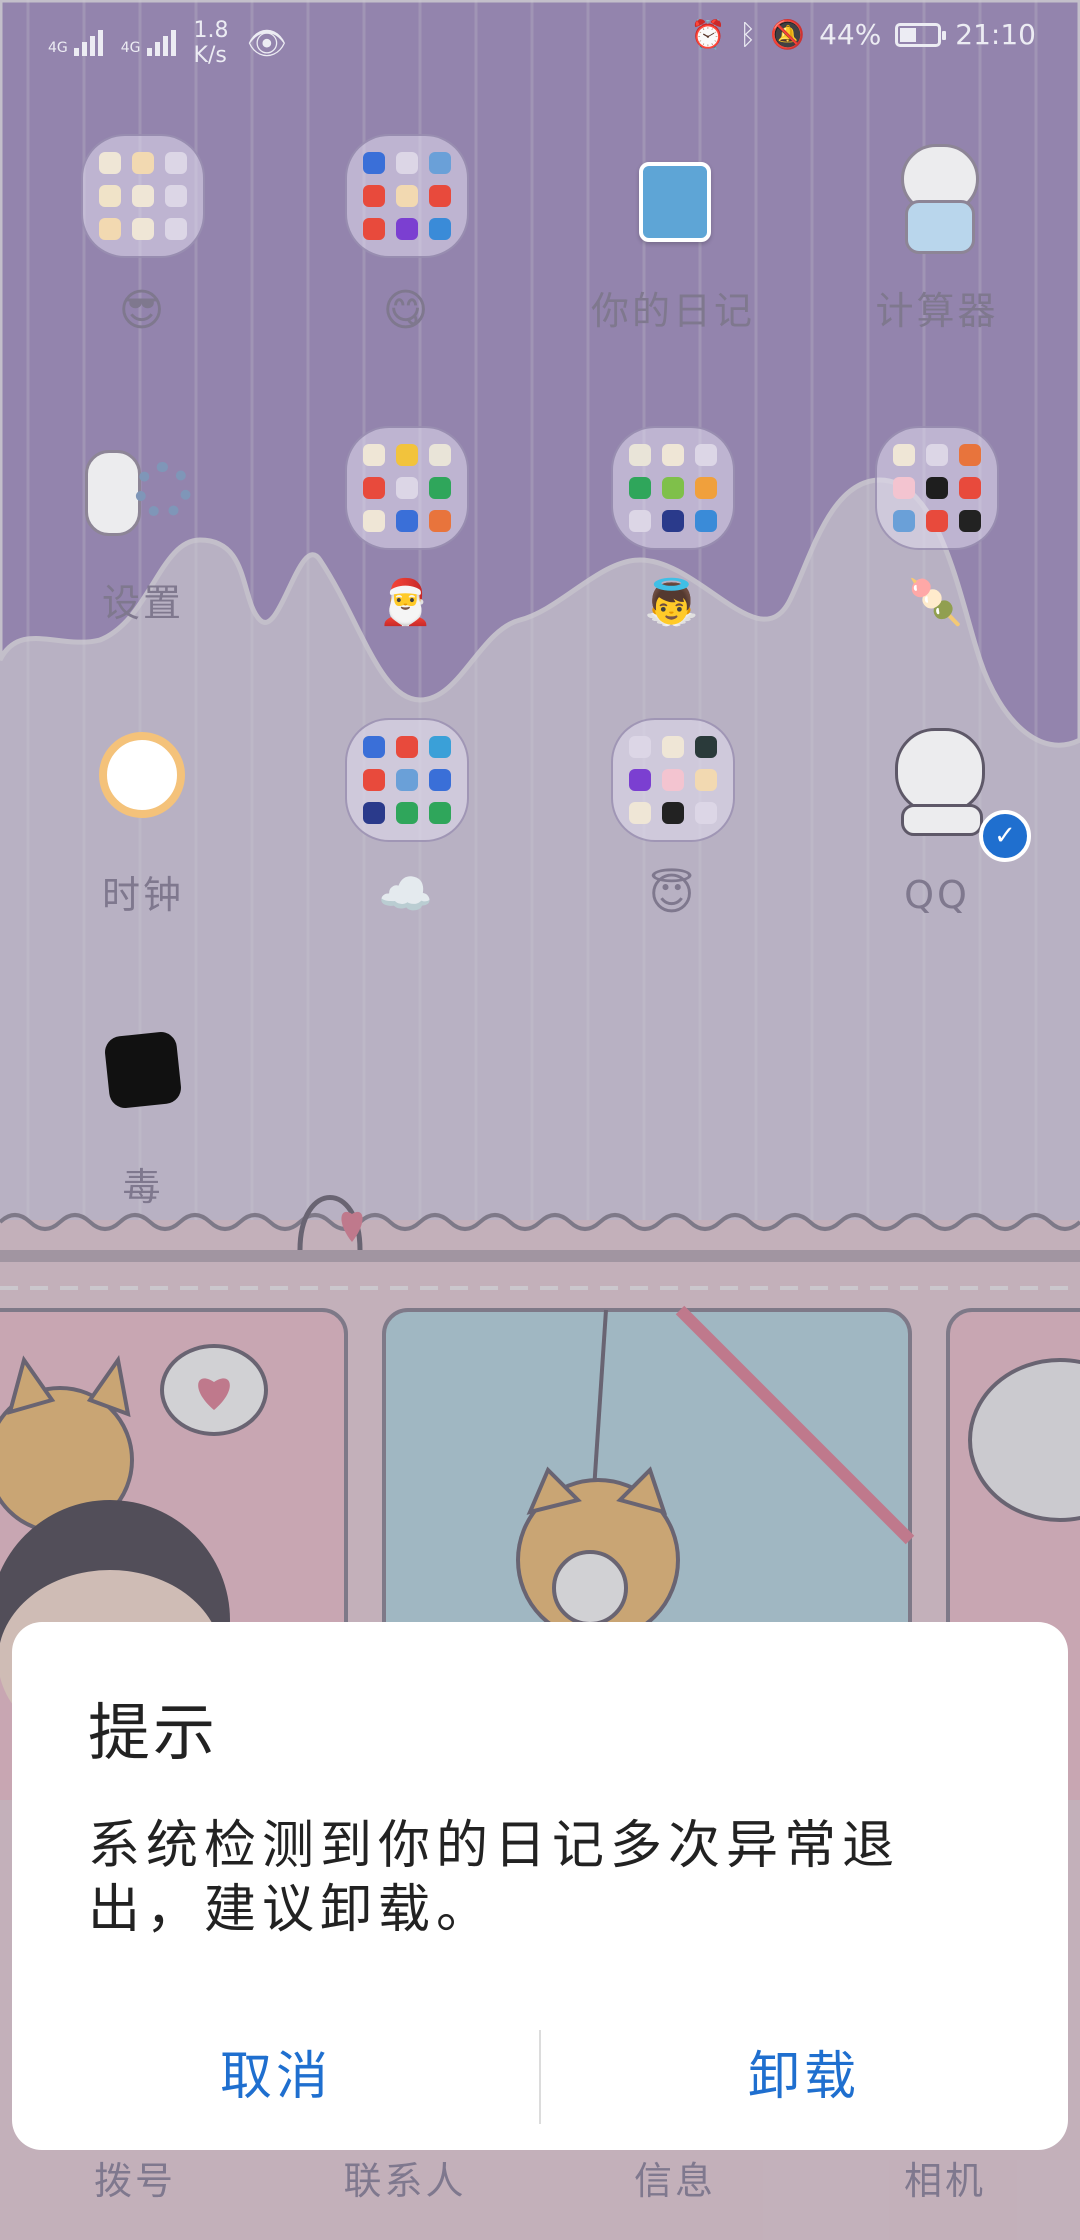  What do you see at coordinates (921, 34) in the screenshot?
I see `battery-icon` at bounding box center [921, 34].